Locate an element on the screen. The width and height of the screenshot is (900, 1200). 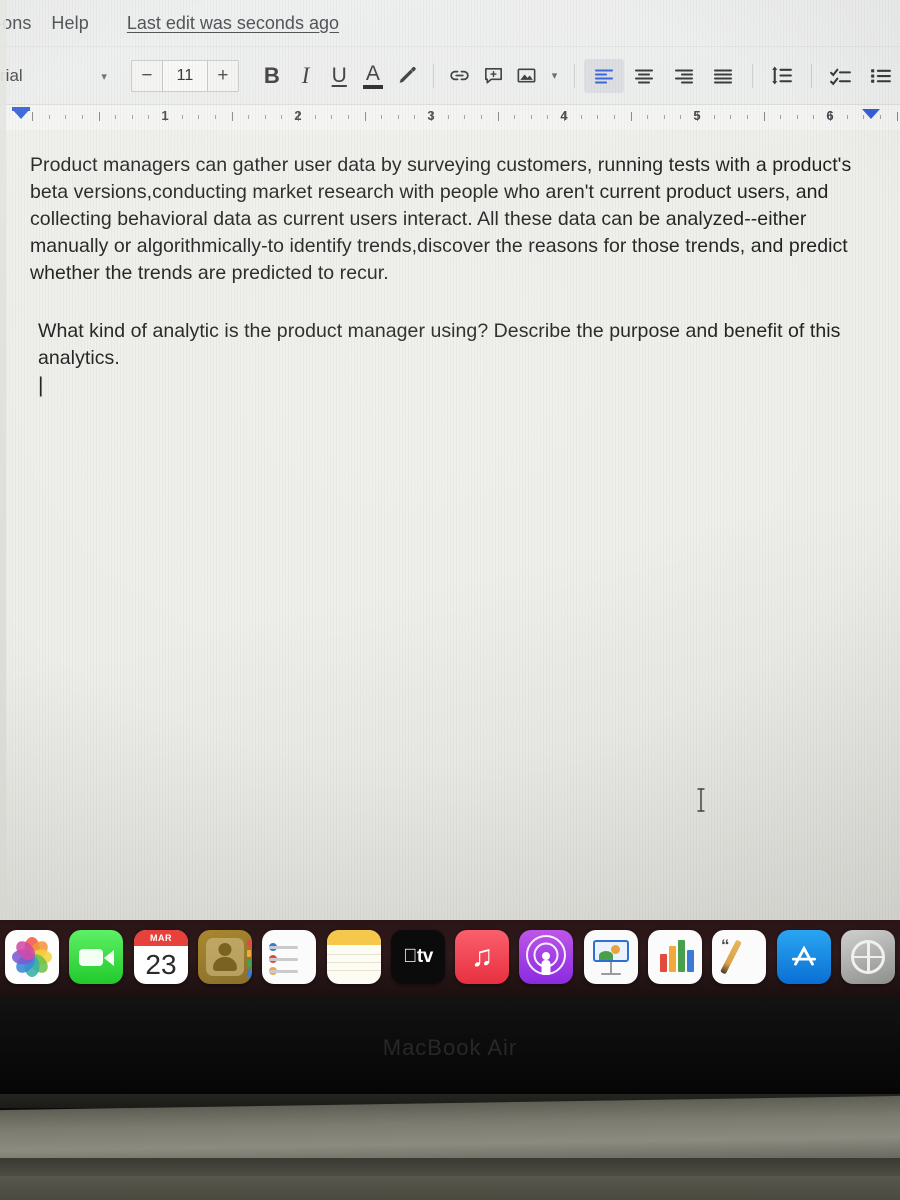
last-edit-status: Last edit was seconds ago is located at coordinates (233, 23).